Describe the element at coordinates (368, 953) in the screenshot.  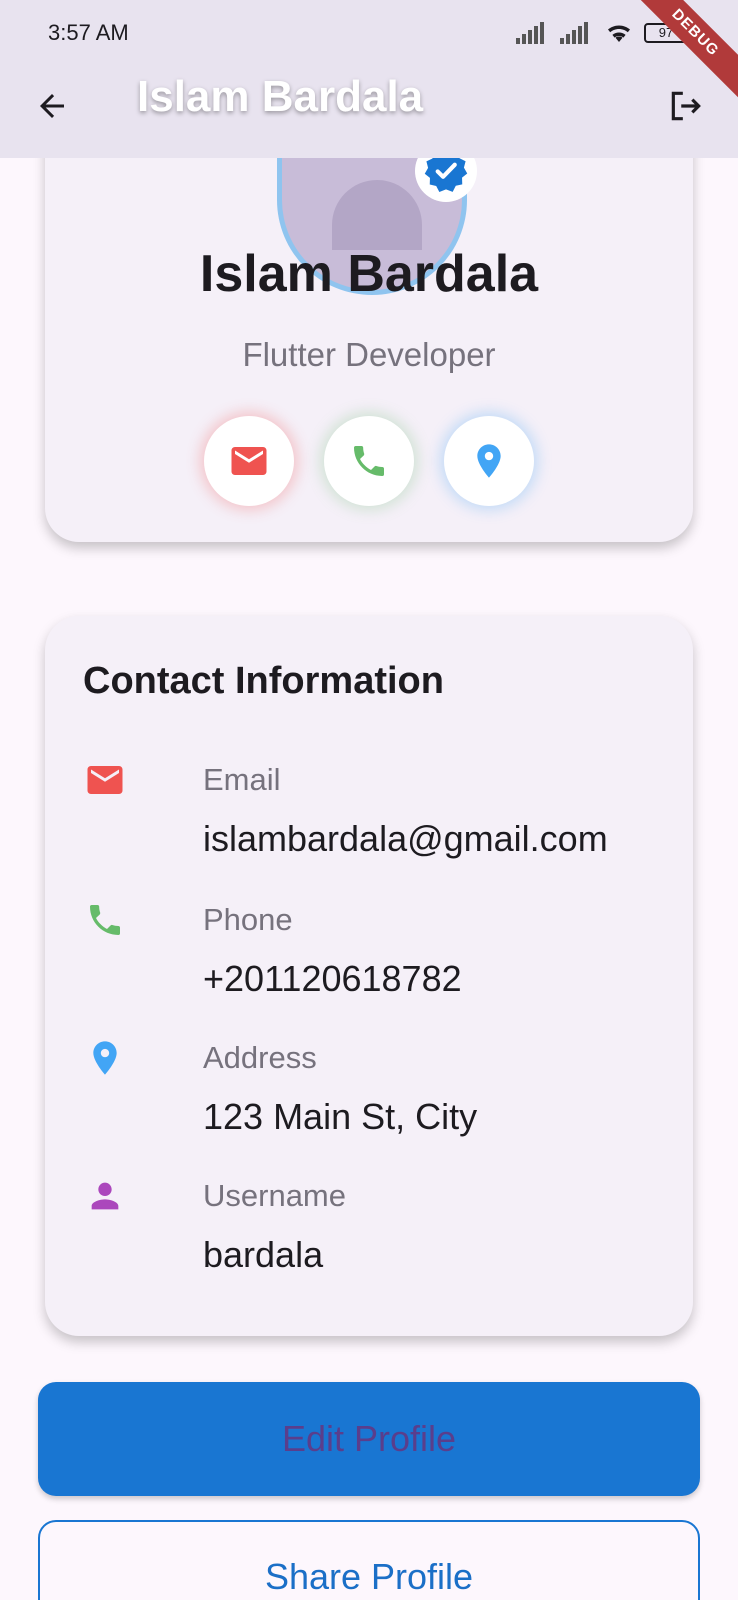
I see `contact-row-phone: Phone +201120618782` at that location.